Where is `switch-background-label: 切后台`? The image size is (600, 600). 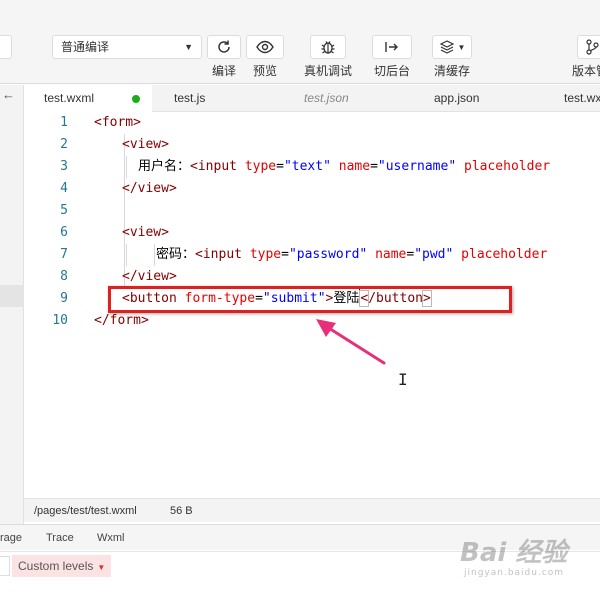
switch-background-label: 切后台 is located at coordinates (392, 71).